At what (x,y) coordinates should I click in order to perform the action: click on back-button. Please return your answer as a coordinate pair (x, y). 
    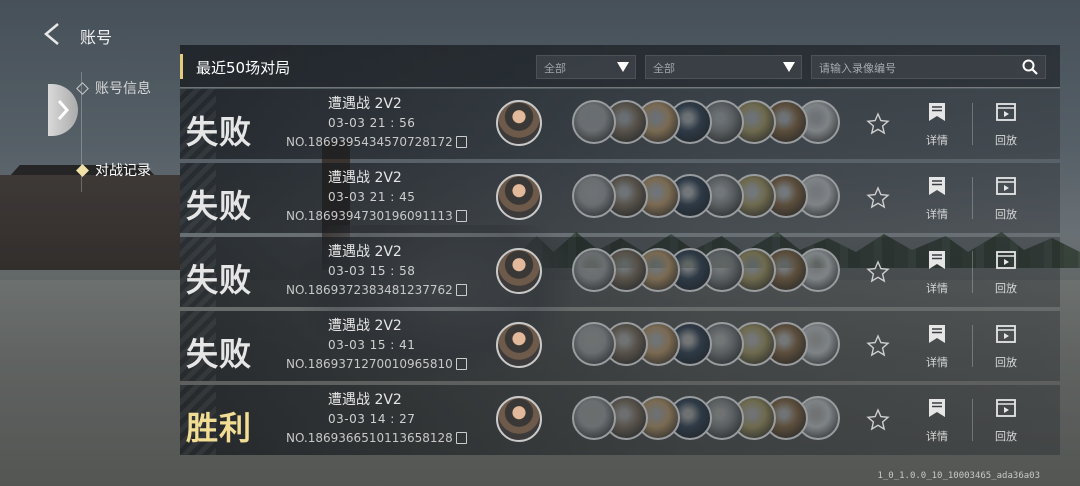
    Looking at the image, I should click on (53, 34).